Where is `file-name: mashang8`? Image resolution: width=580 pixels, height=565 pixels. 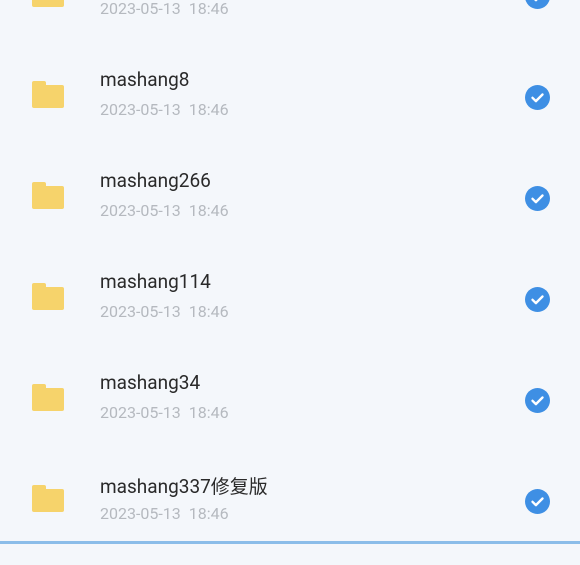
file-name: mashang8 is located at coordinates (145, 79).